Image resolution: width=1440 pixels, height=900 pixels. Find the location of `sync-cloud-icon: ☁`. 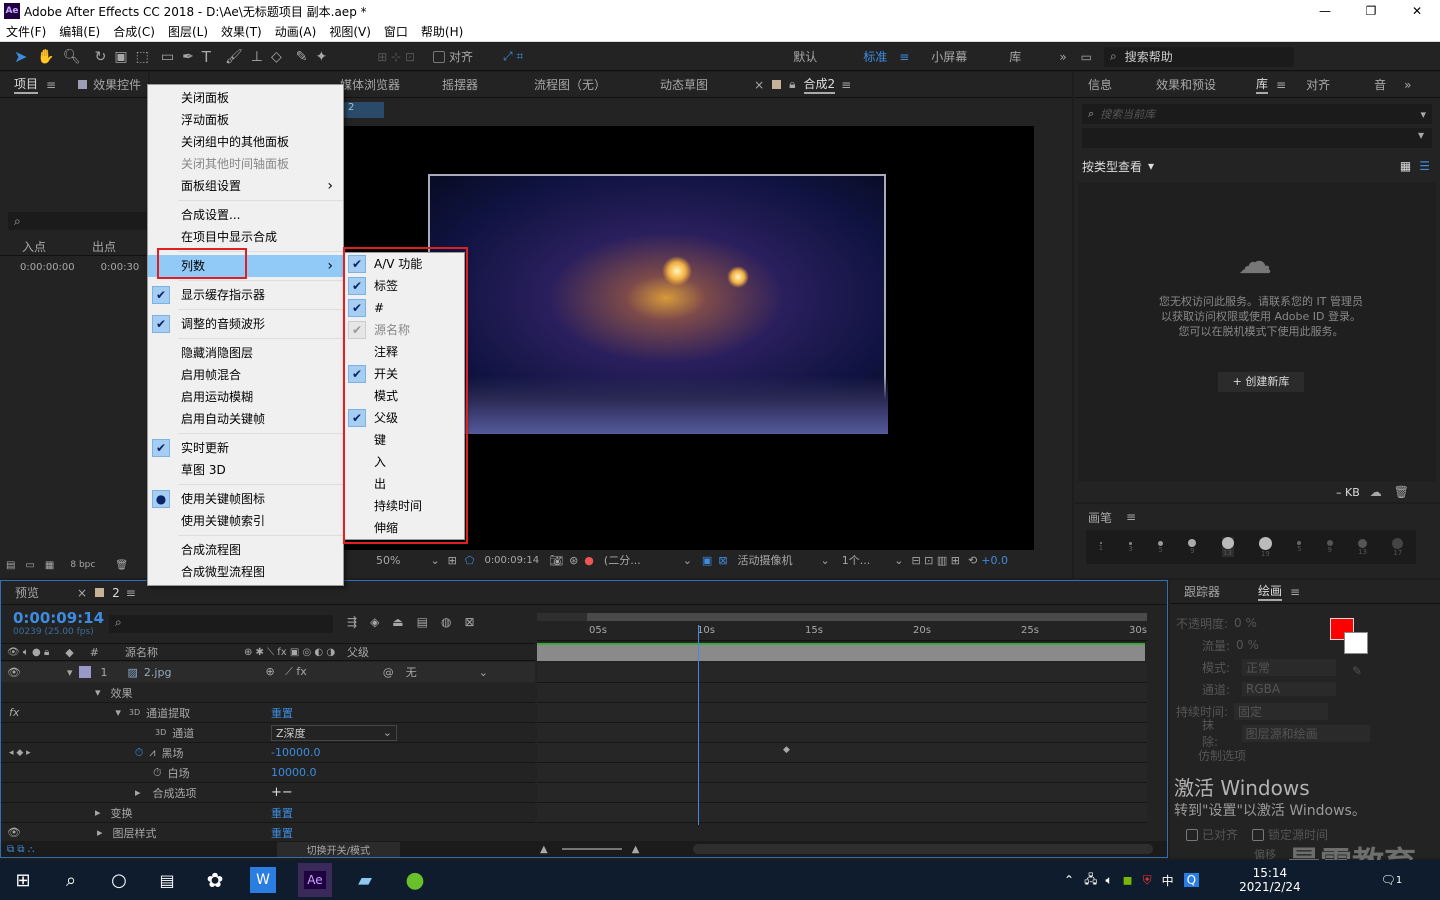

sync-cloud-icon: ☁ is located at coordinates (1376, 492).